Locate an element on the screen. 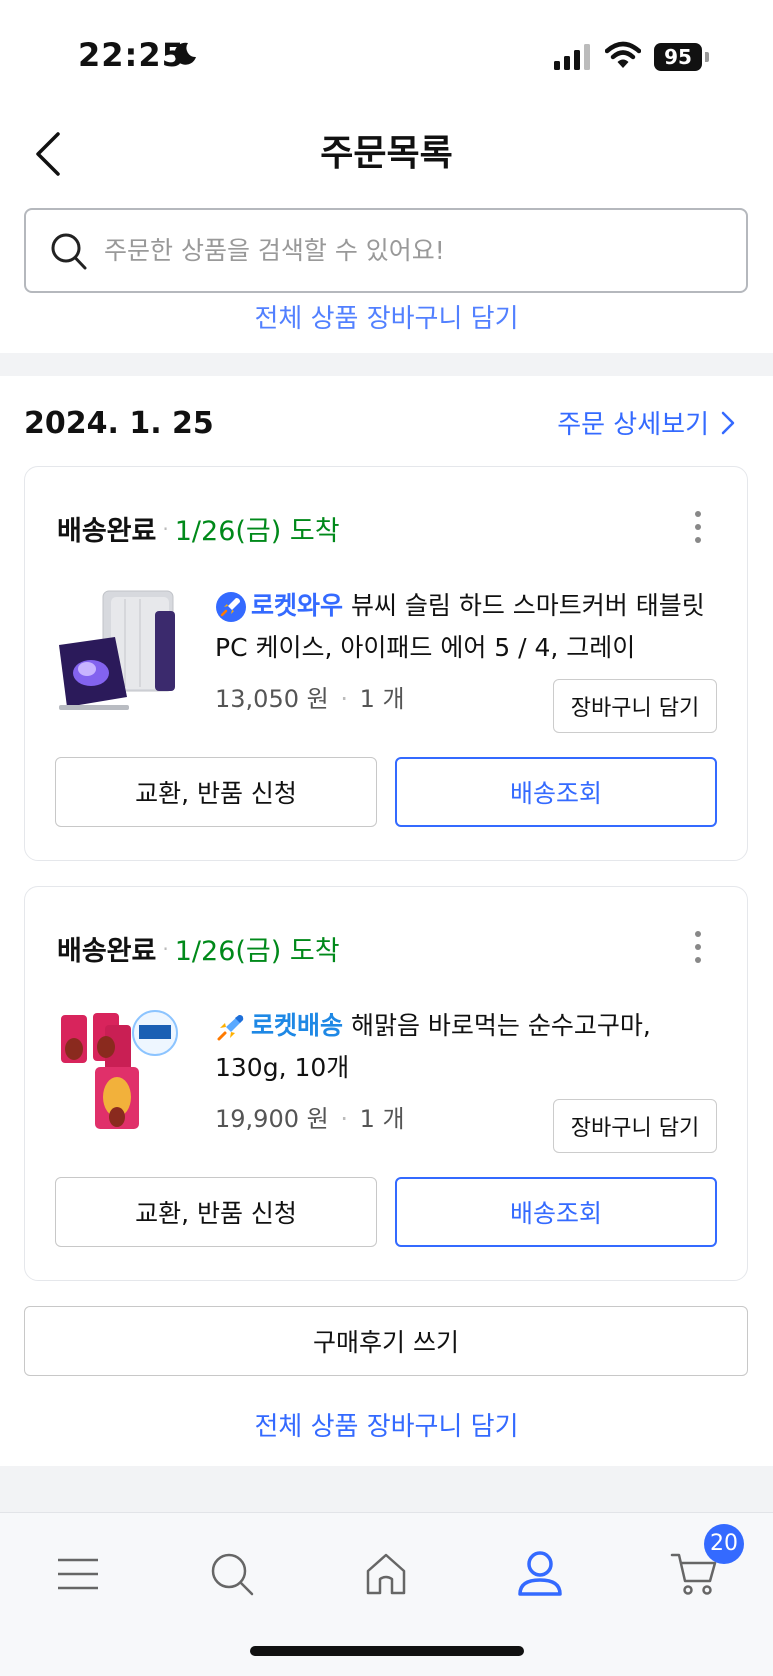 This screenshot has width=773, height=1676. product-image-tablet-case is located at coordinates (120, 650).